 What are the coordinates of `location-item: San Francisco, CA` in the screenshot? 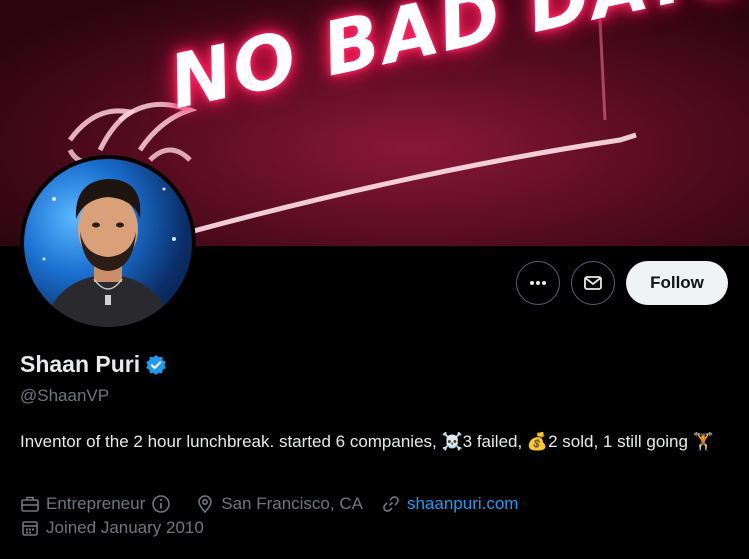 It's located at (279, 504).